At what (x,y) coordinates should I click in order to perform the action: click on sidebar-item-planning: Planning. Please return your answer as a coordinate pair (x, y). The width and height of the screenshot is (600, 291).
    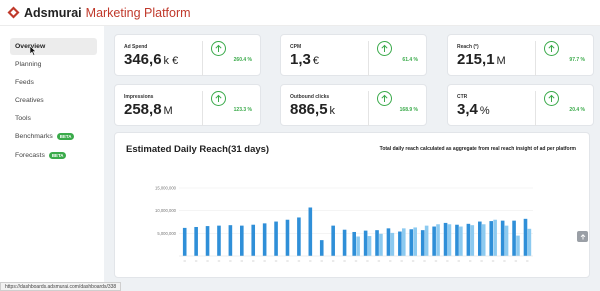
    Looking at the image, I should click on (53, 64).